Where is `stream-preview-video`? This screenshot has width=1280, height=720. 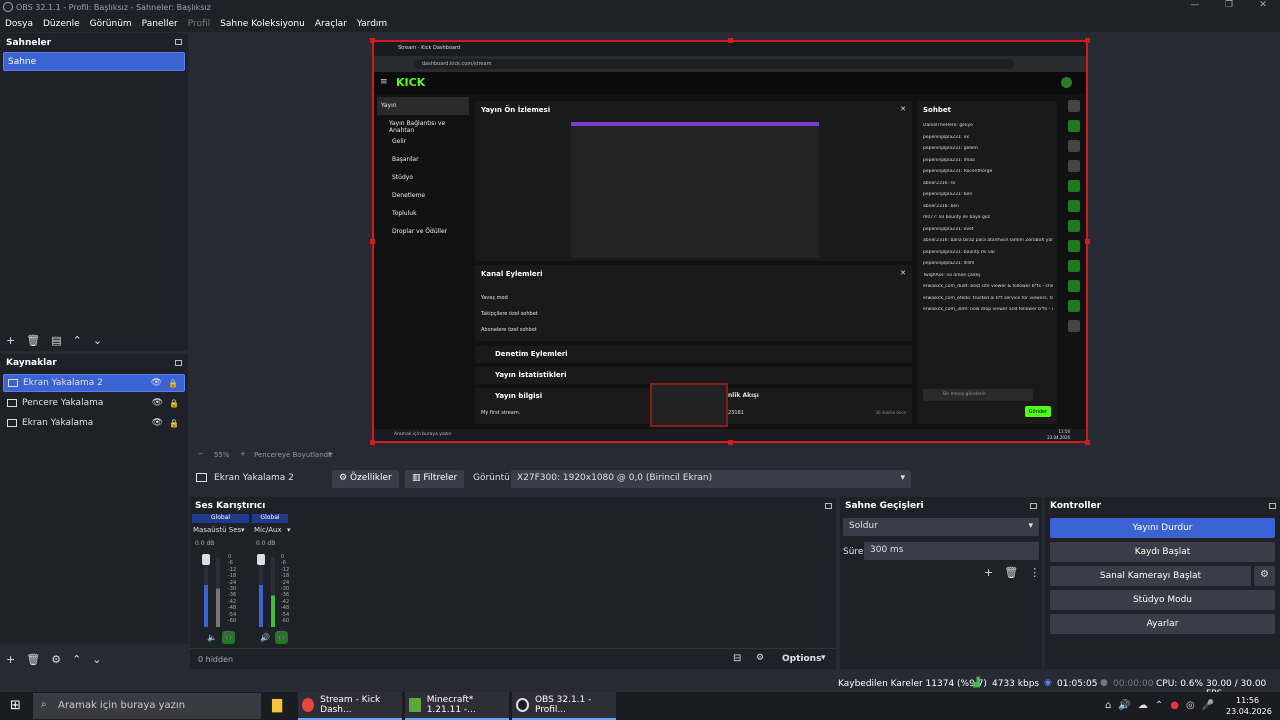 stream-preview-video is located at coordinates (695, 190).